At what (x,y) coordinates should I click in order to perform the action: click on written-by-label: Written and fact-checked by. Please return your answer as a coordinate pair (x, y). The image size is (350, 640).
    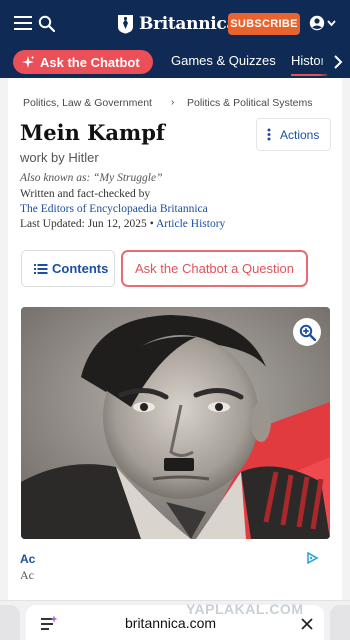
    Looking at the image, I should click on (85, 194).